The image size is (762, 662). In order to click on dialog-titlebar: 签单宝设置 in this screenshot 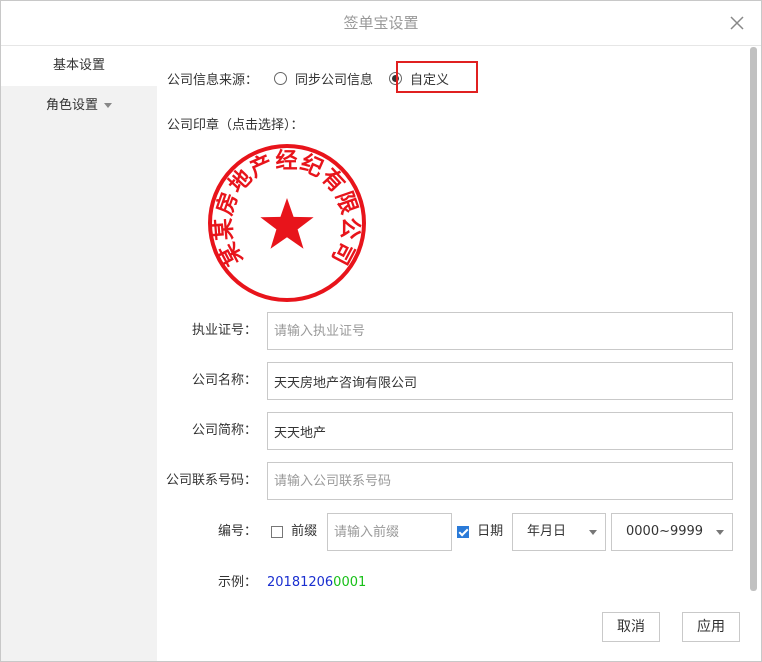, I will do `click(381, 23)`.